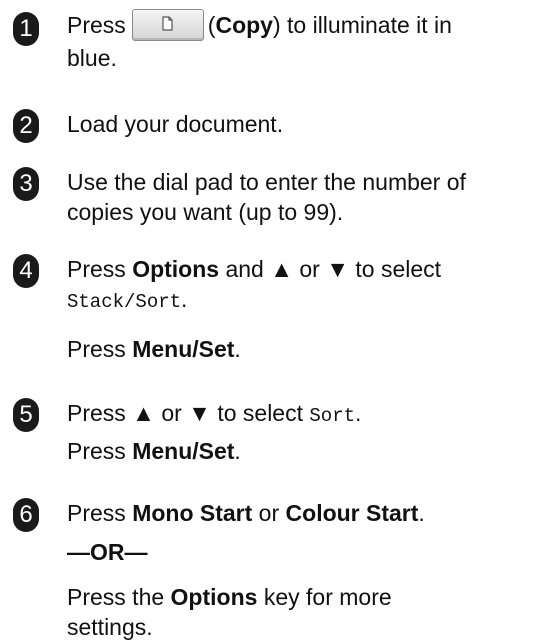 Image resolution: width=533 pixels, height=644 pixels. What do you see at coordinates (26, 271) in the screenshot?
I see `step-number-4: 4` at bounding box center [26, 271].